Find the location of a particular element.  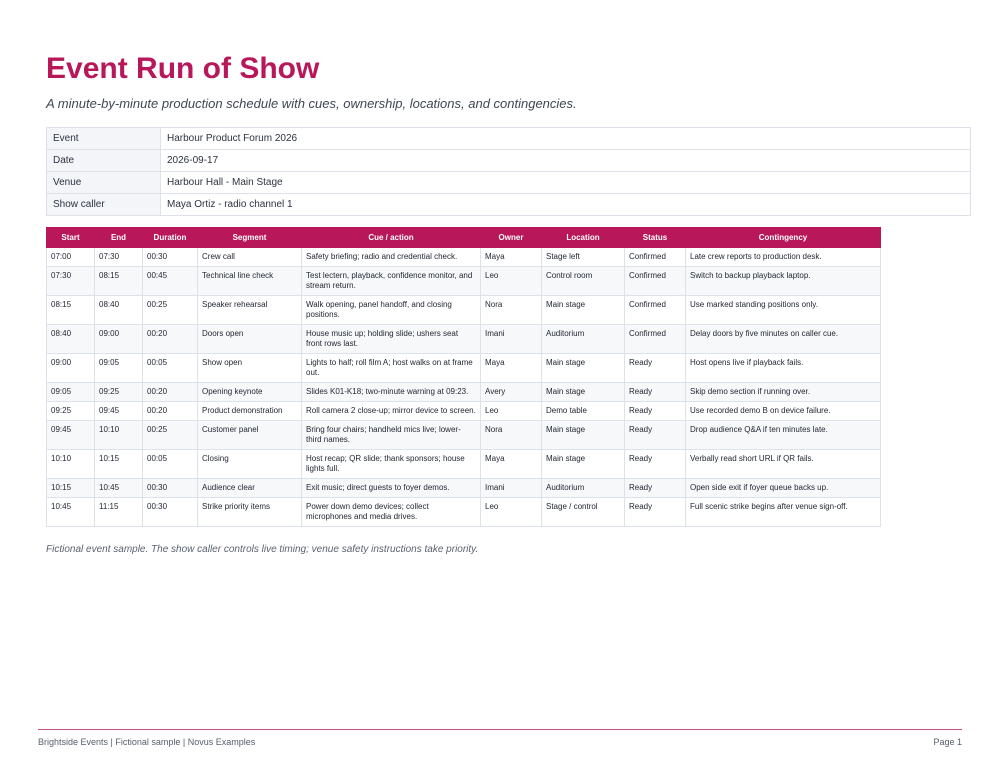

table-cell: 00:45 is located at coordinates (170, 281).